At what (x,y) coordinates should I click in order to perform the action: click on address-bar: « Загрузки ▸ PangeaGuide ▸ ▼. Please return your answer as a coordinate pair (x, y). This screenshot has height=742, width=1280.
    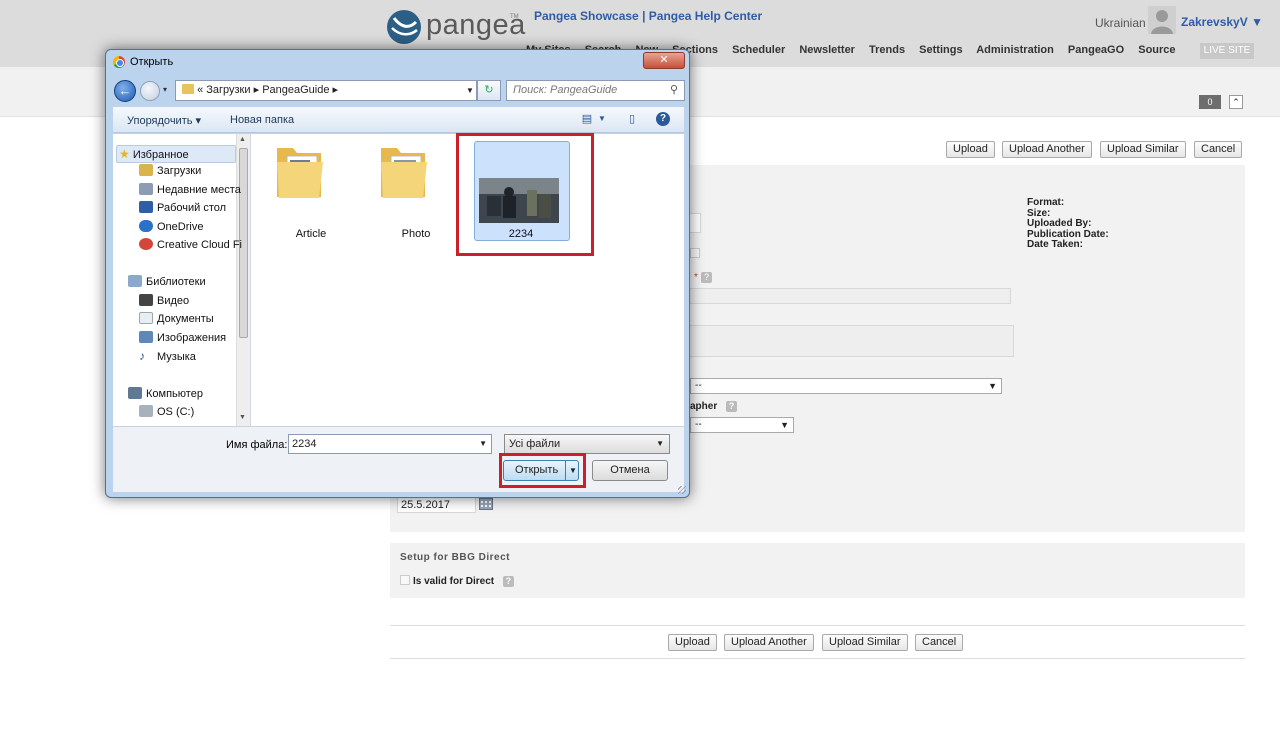
    Looking at the image, I should click on (326, 90).